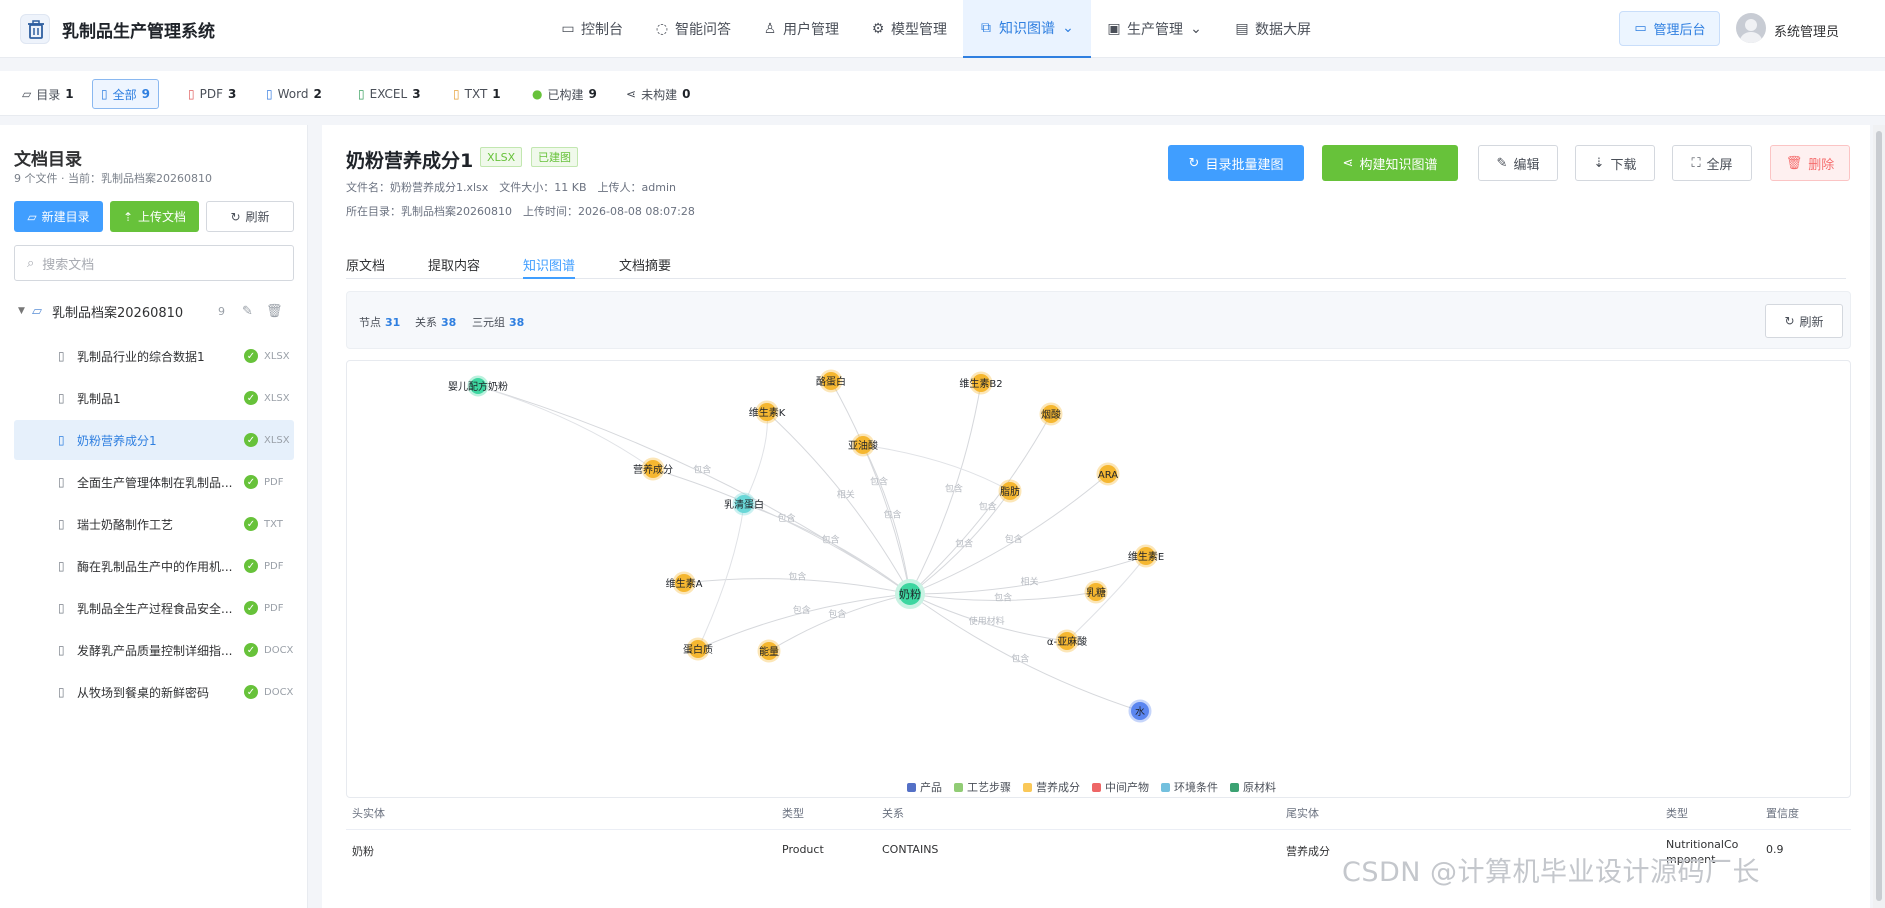  What do you see at coordinates (125, 94) in the screenshot?
I see `filter-all: ▯ 全部 9` at bounding box center [125, 94].